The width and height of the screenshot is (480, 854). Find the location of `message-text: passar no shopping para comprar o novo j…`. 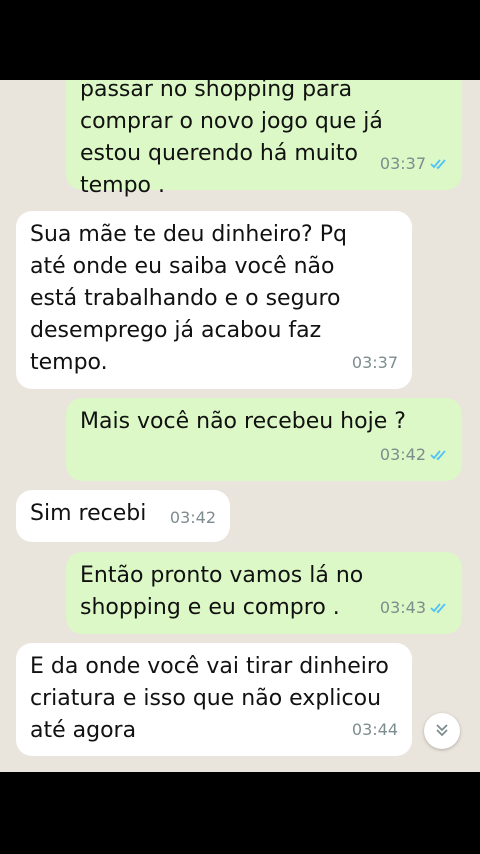

message-text: passar no shopping para comprar o novo j… is located at coordinates (231, 139).